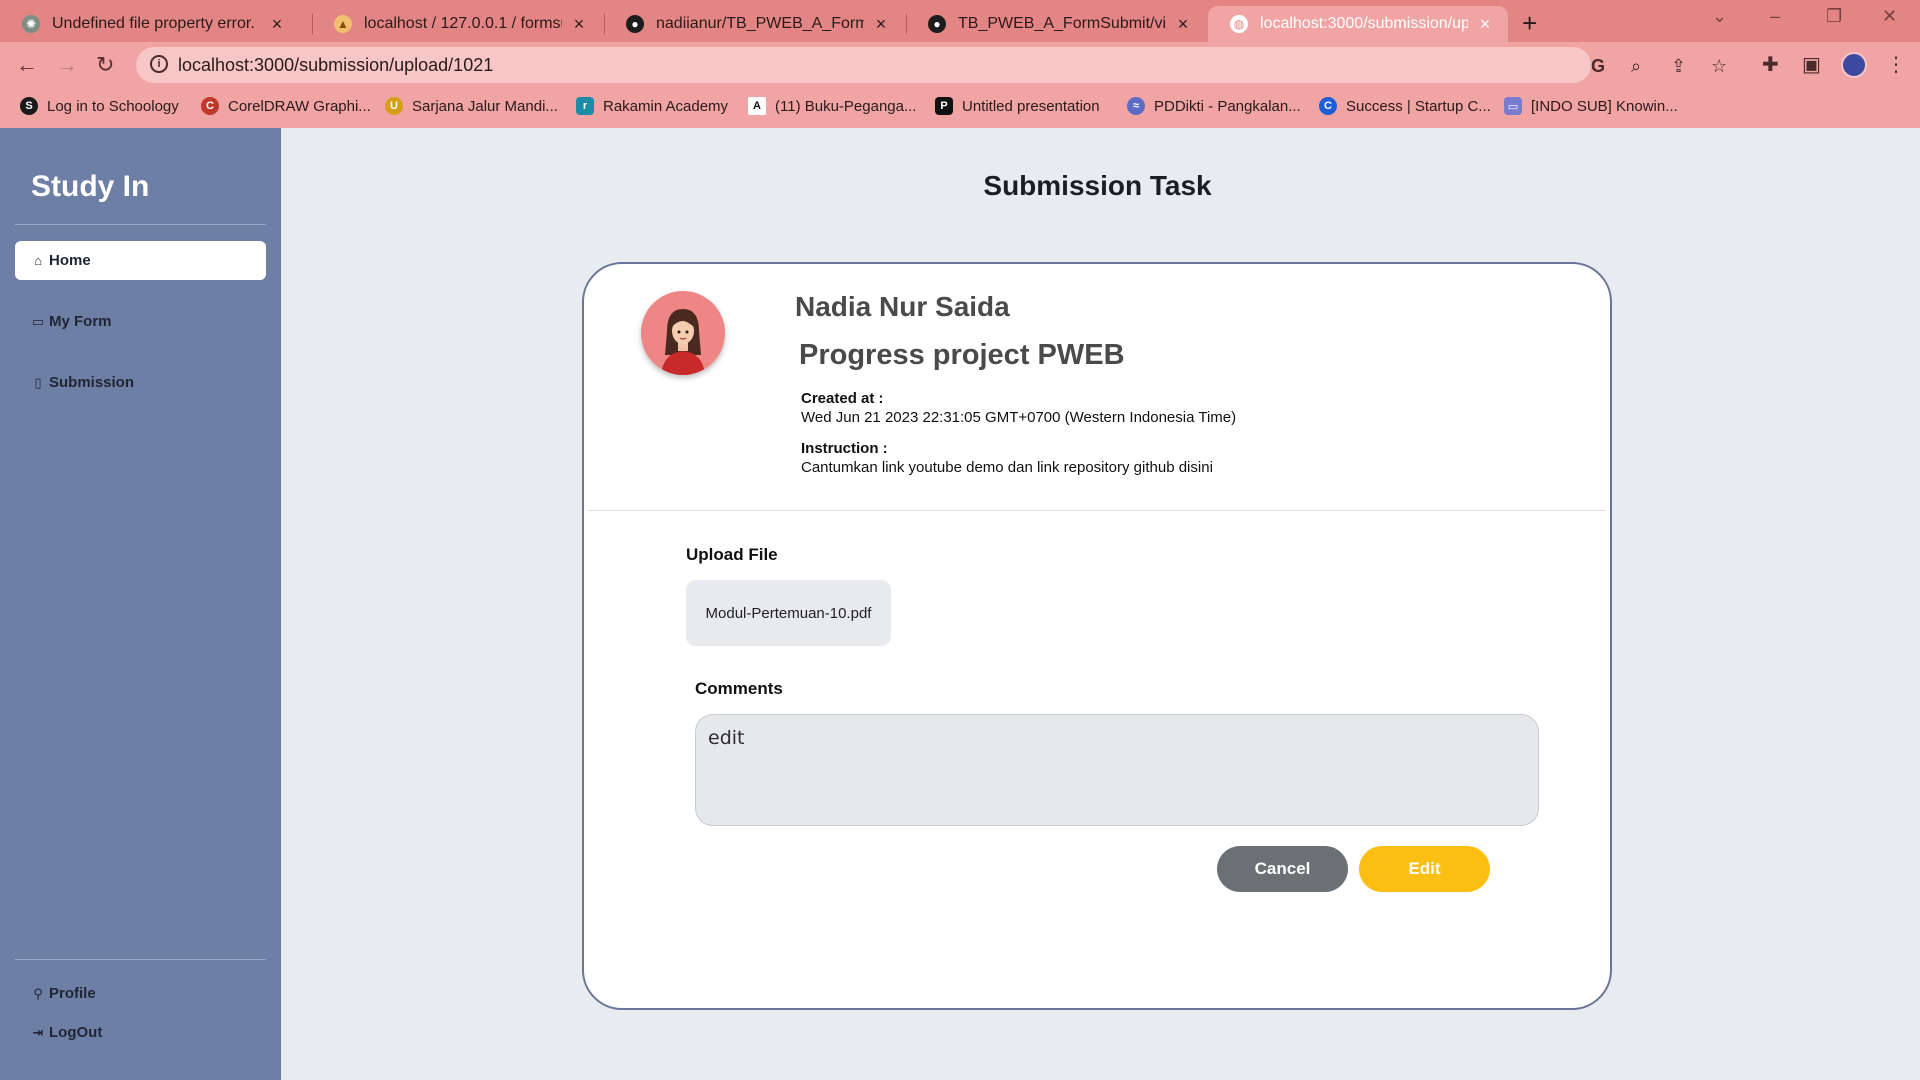 The width and height of the screenshot is (1920, 1080). Describe the element at coordinates (463, 23) in the screenshot. I see `tab-title: localhost / 127.0.0.1 / formsubmi` at that location.